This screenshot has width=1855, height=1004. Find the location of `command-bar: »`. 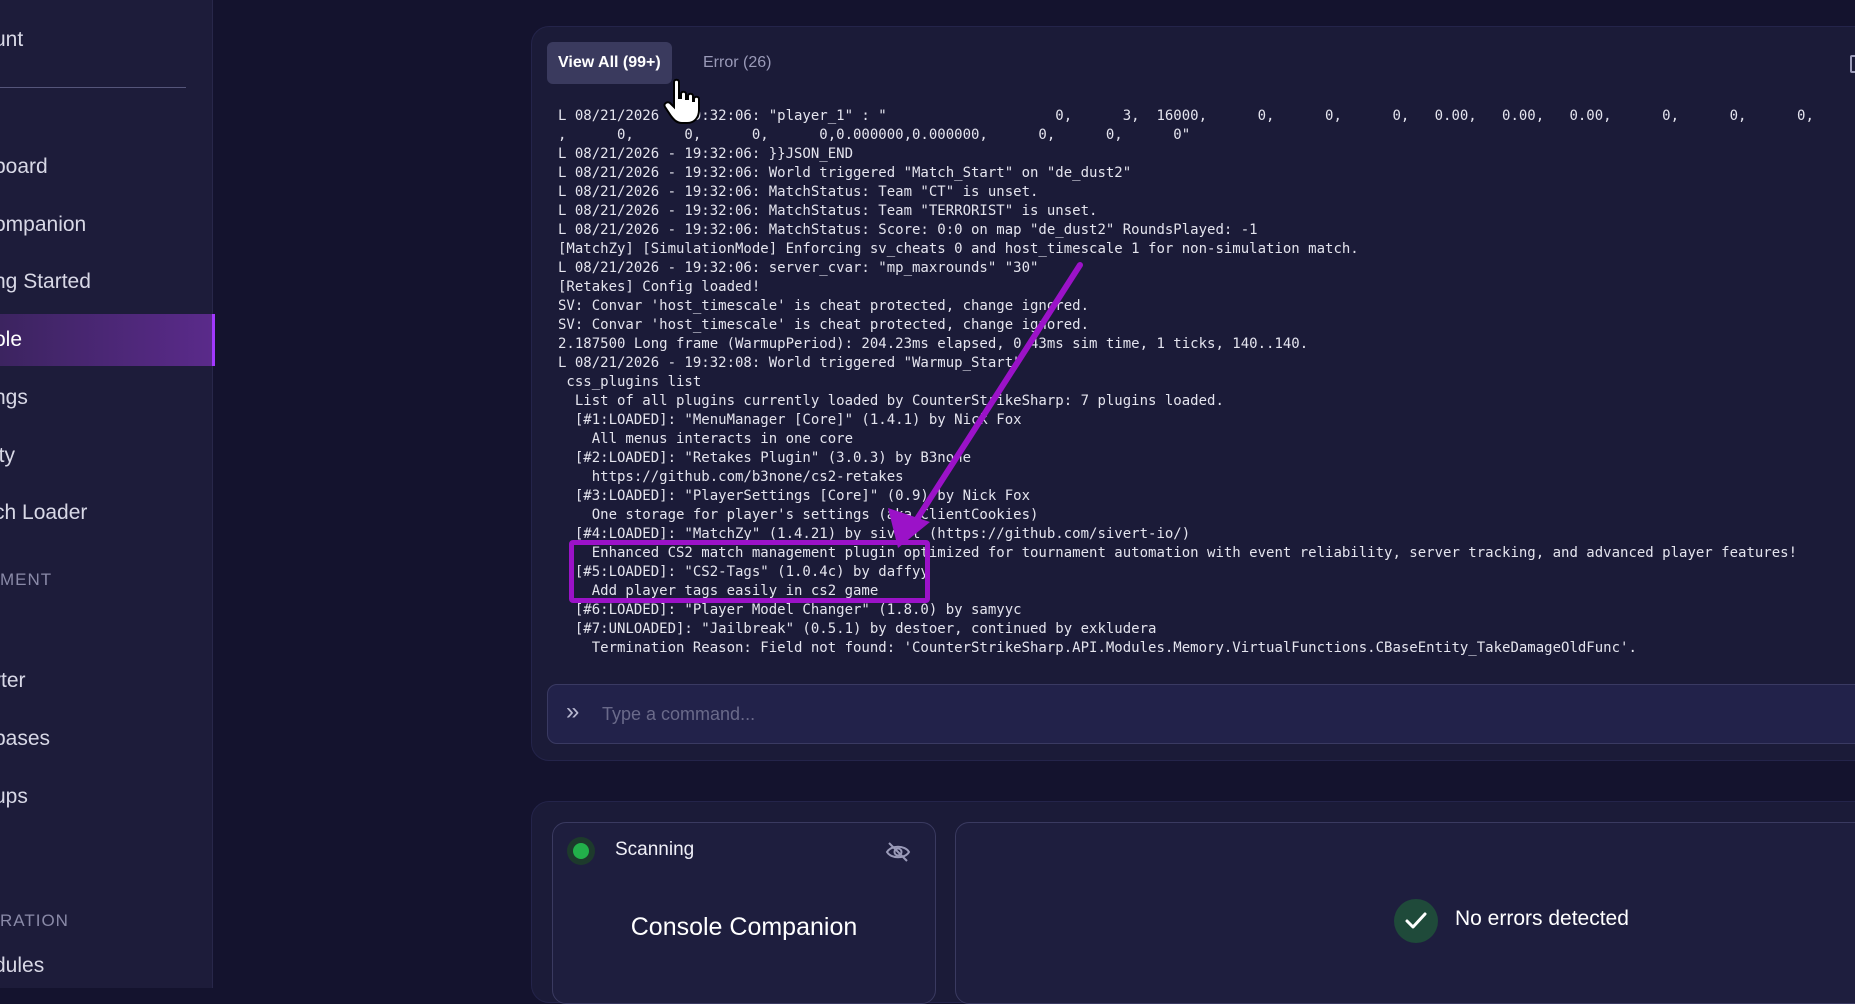

command-bar: » is located at coordinates (1201, 714).